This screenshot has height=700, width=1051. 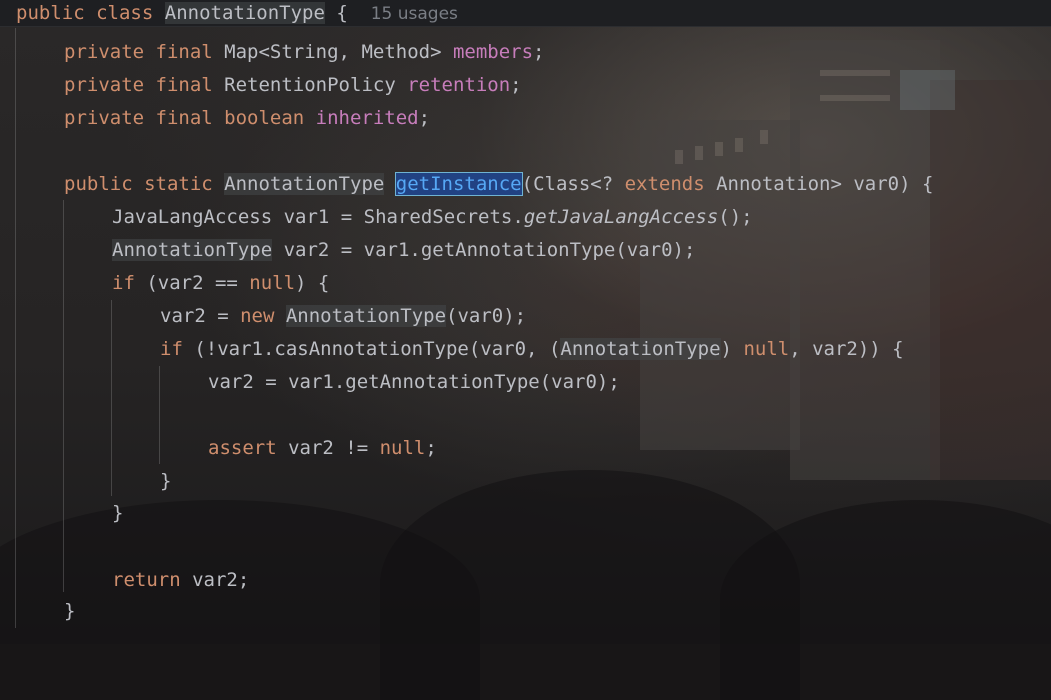 I want to click on return-type: AnnotationType, so click(x=304, y=184).